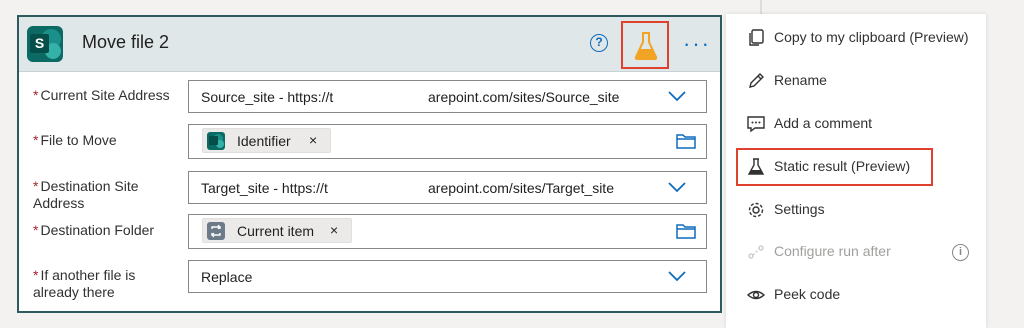 The image size is (1024, 328). I want to click on menu-item-label: Configure run after, so click(832, 251).